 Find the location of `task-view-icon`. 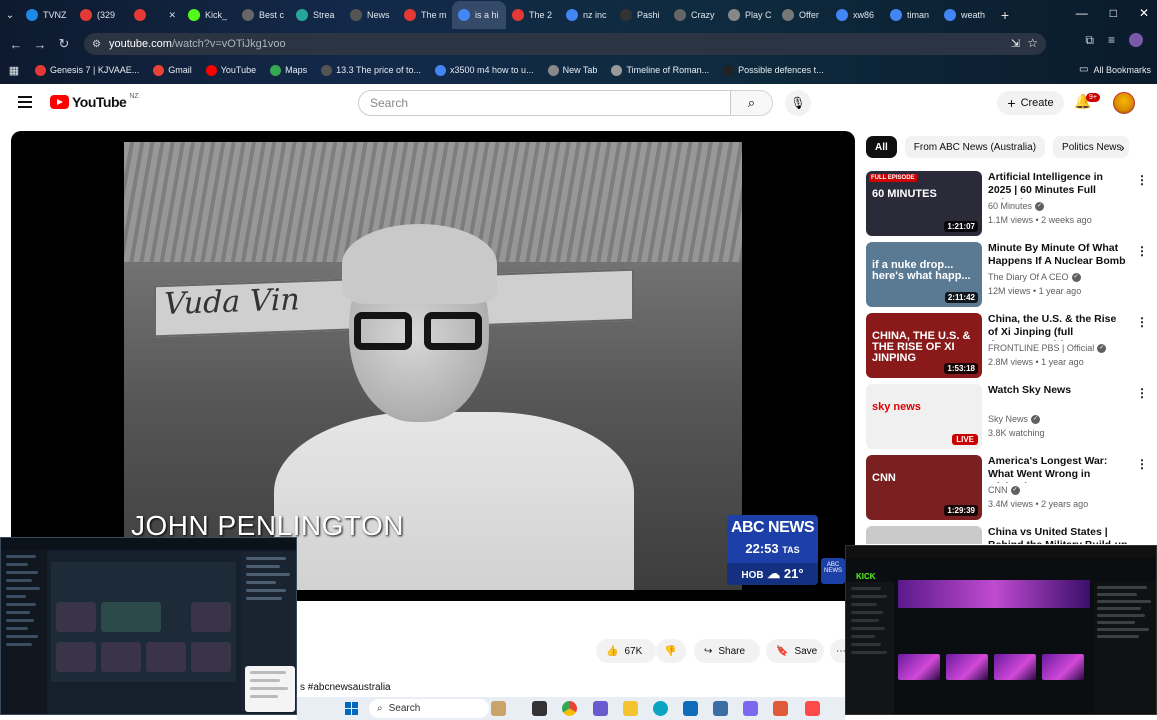

task-view-icon is located at coordinates (539, 708).